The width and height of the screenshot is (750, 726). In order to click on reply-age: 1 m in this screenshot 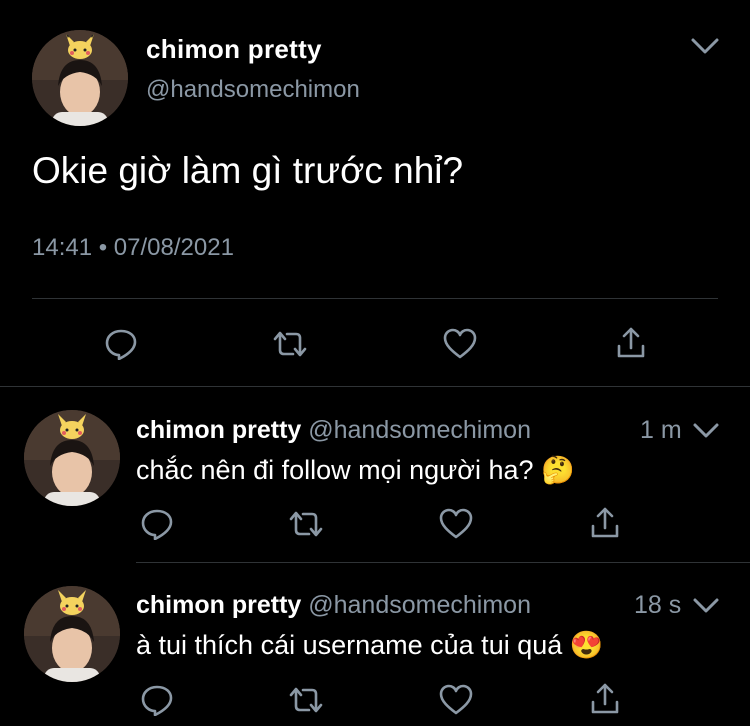, I will do `click(661, 430)`.